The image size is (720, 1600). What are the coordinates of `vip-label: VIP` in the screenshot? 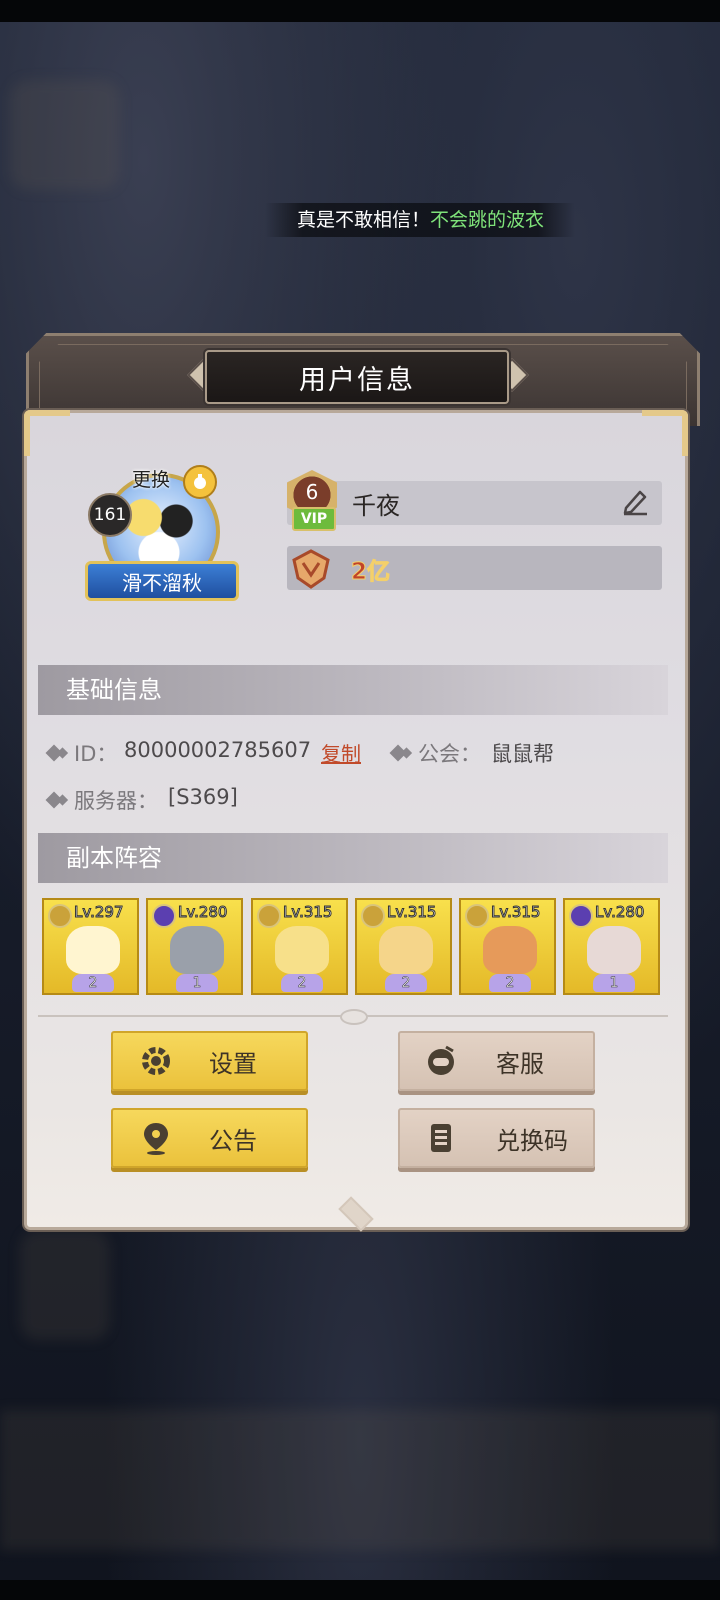 It's located at (314, 519).